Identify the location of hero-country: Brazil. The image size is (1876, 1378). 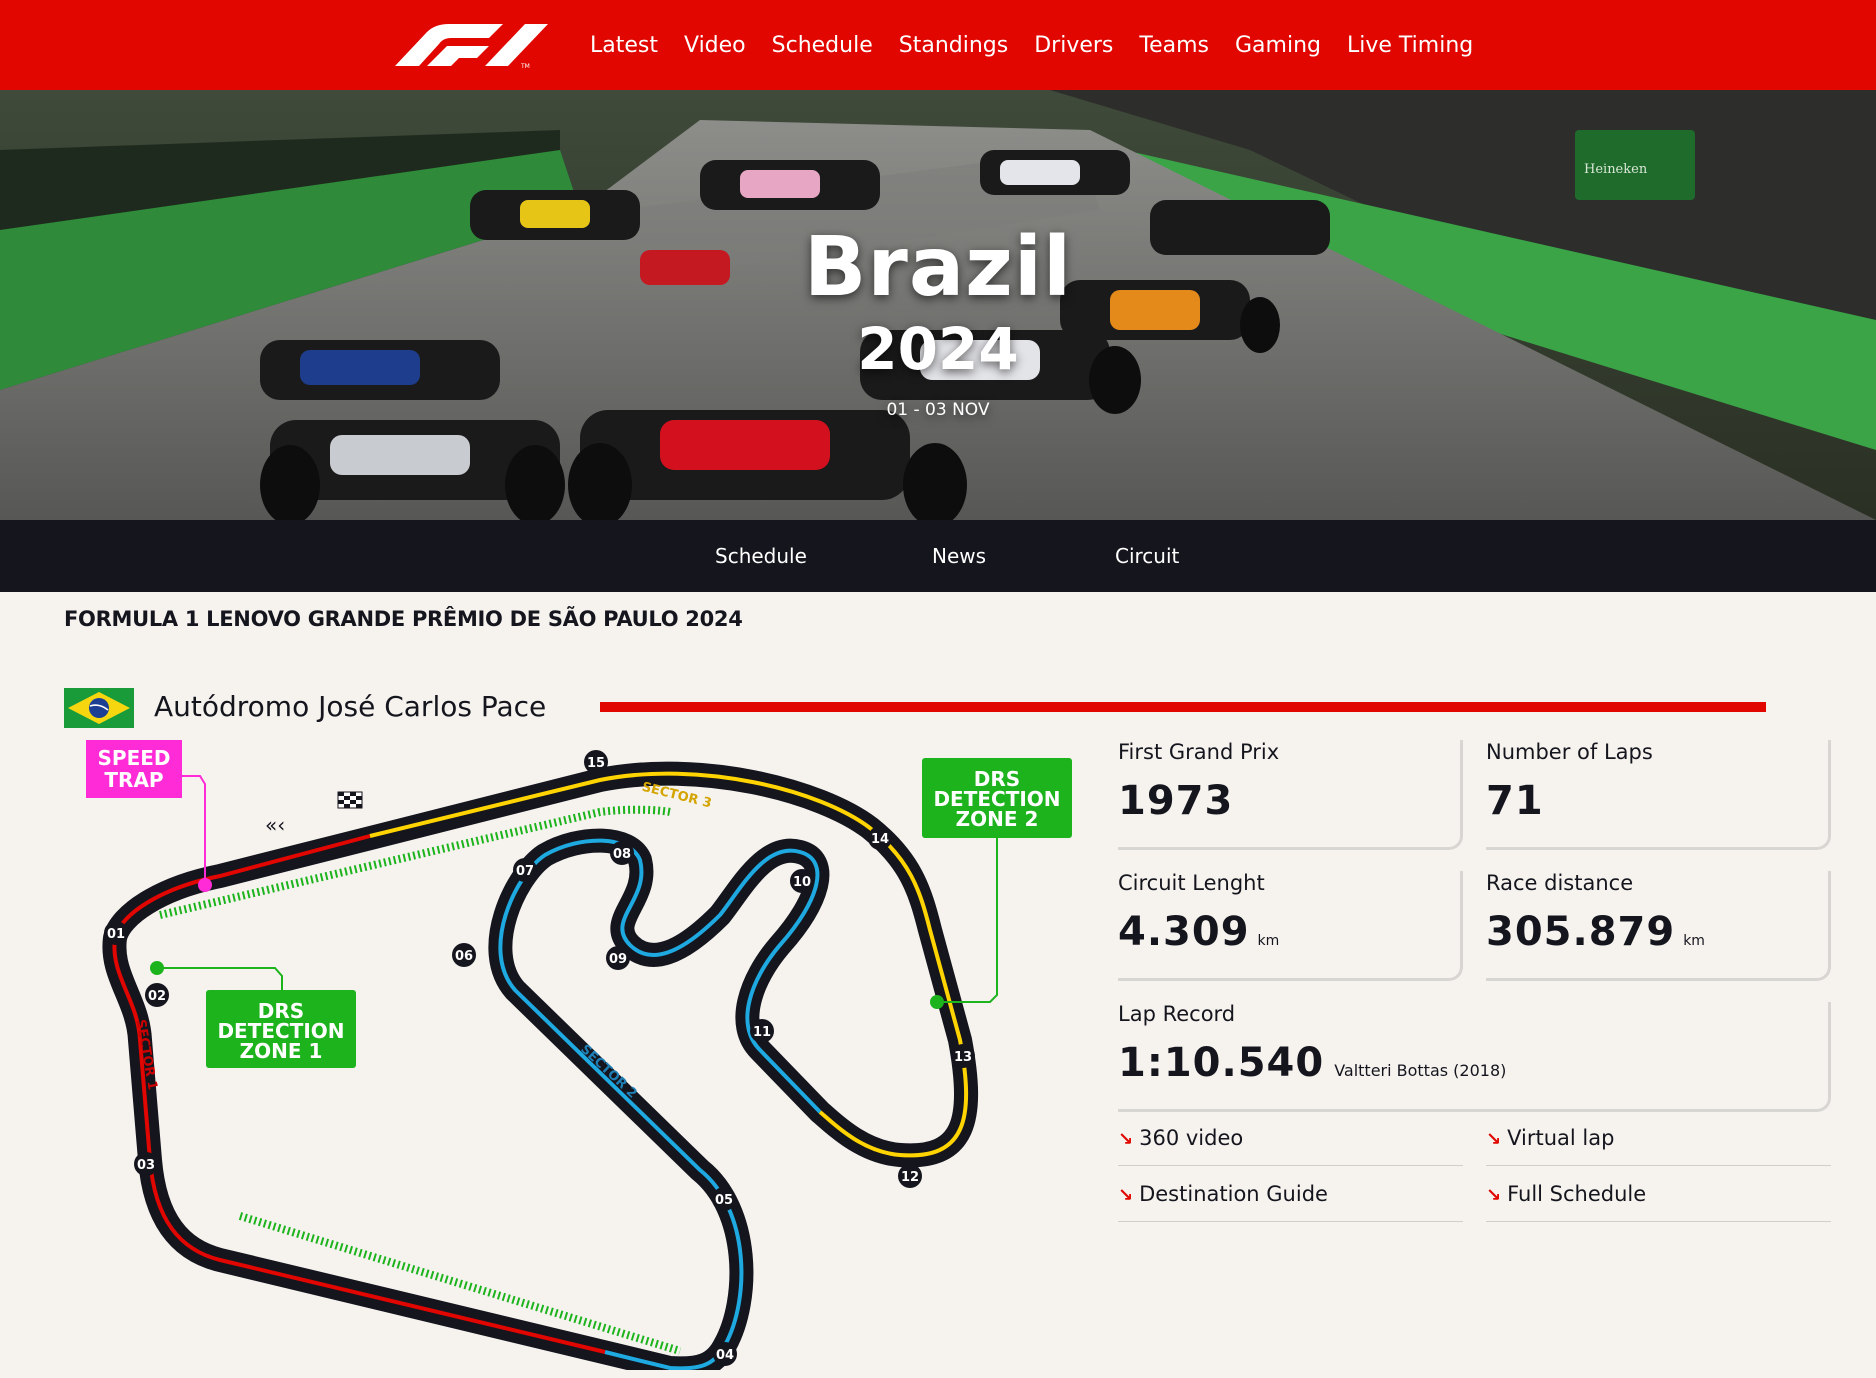
(938, 267).